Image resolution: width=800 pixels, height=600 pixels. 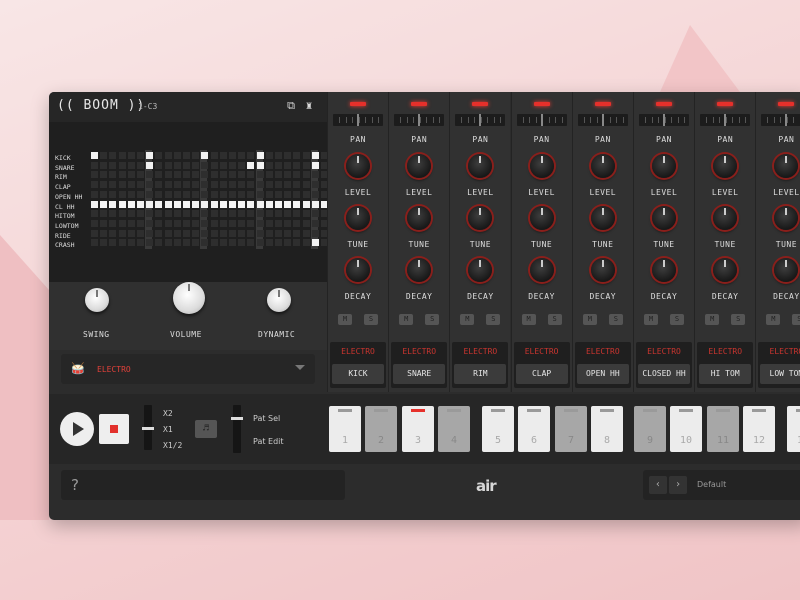 I want to click on step-button: 3, so click(x=418, y=429).